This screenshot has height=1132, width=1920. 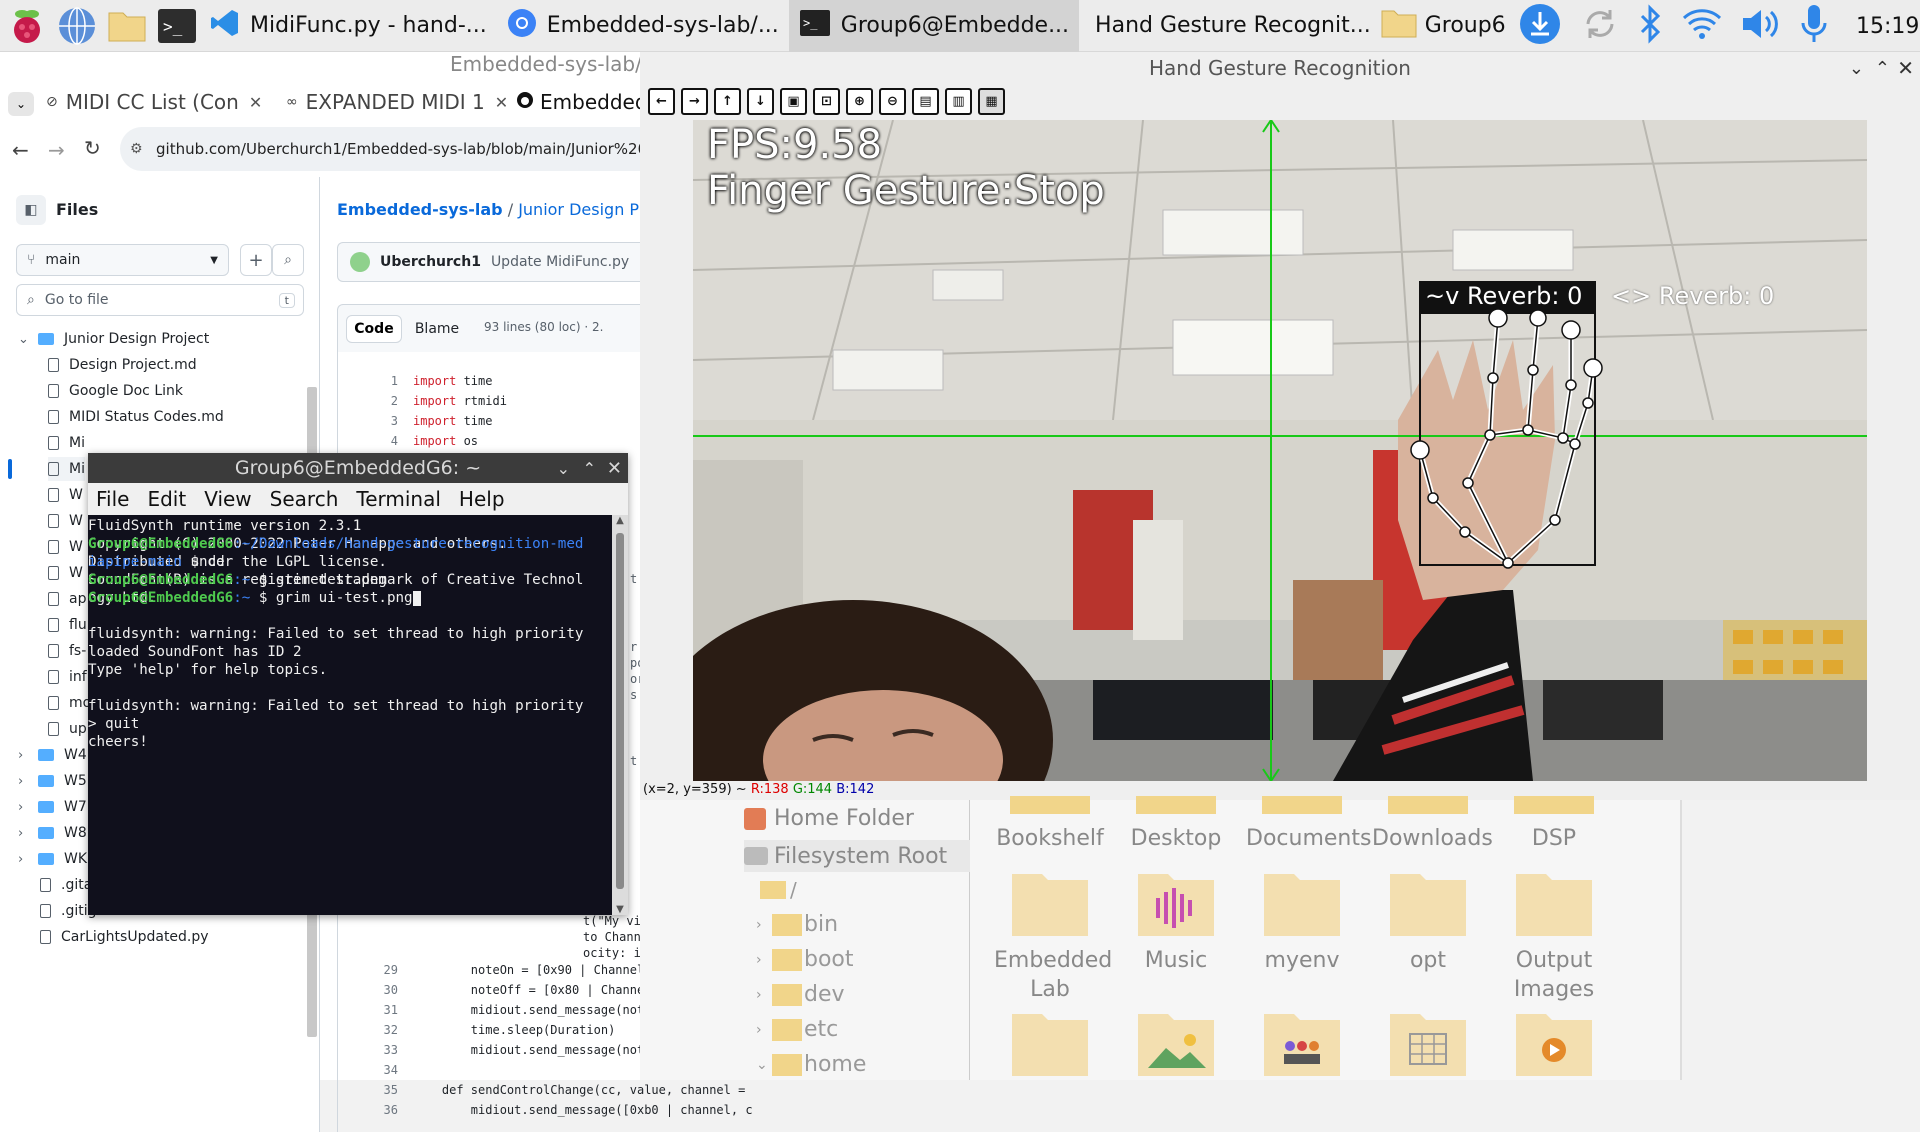 I want to click on pan-down-icon: ↓, so click(x=760, y=101).